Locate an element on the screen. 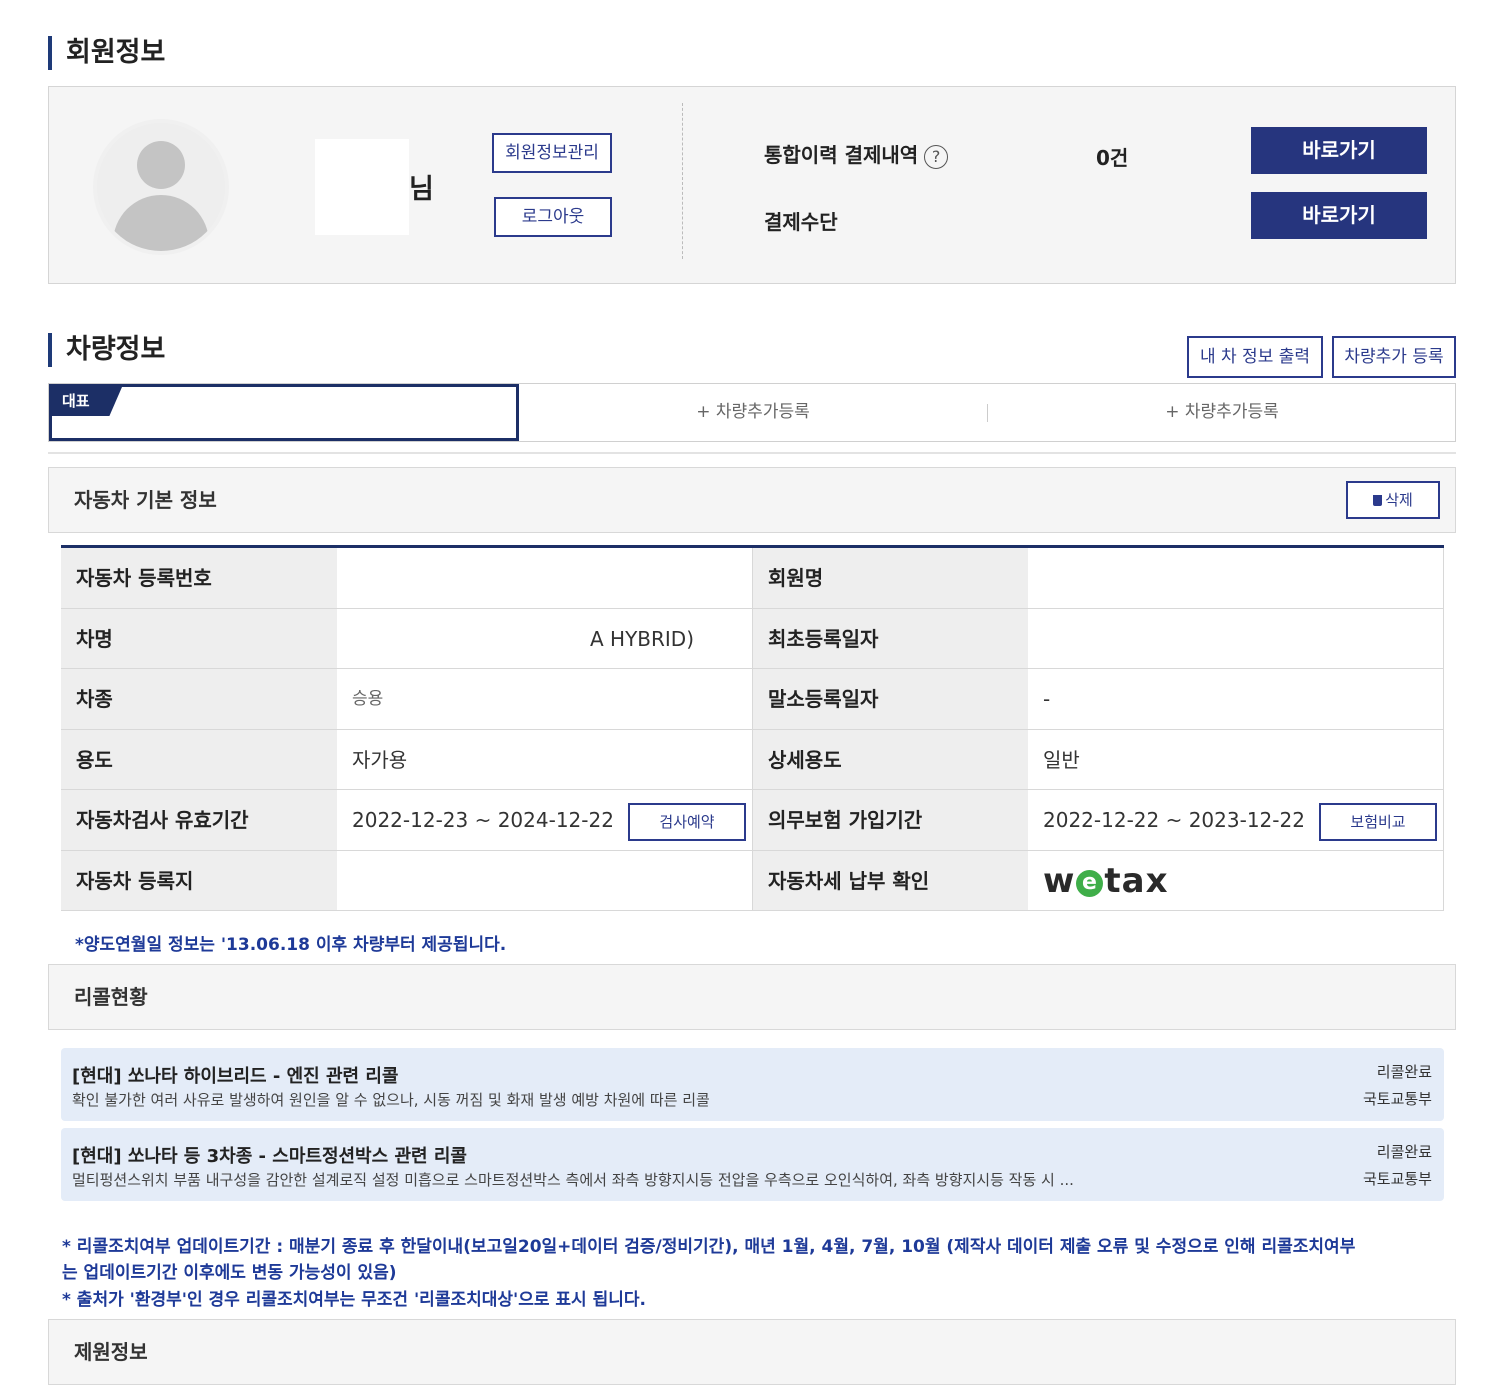  redacted-member-name is located at coordinates (362, 187).